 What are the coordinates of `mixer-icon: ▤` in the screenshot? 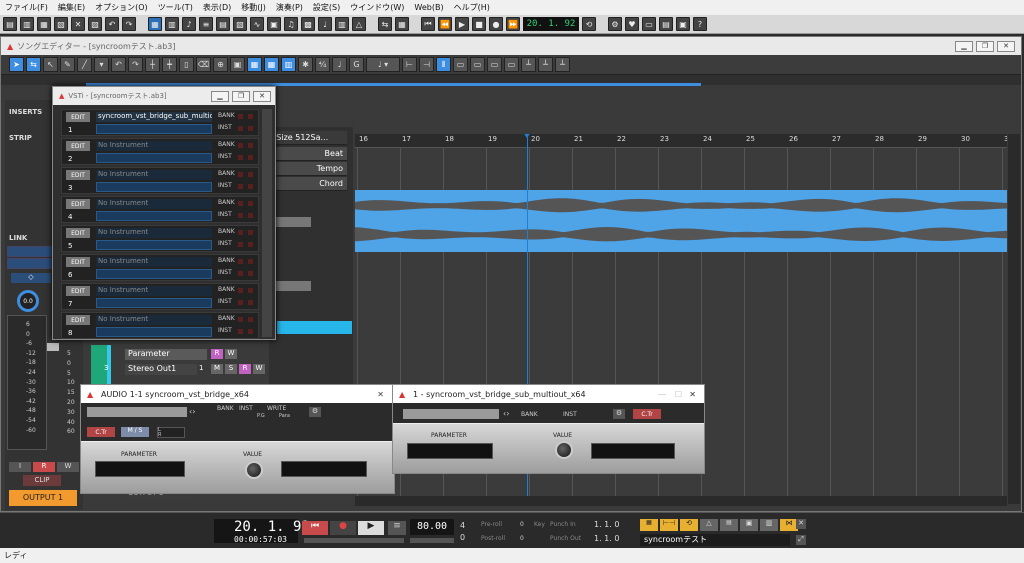 It's located at (223, 24).